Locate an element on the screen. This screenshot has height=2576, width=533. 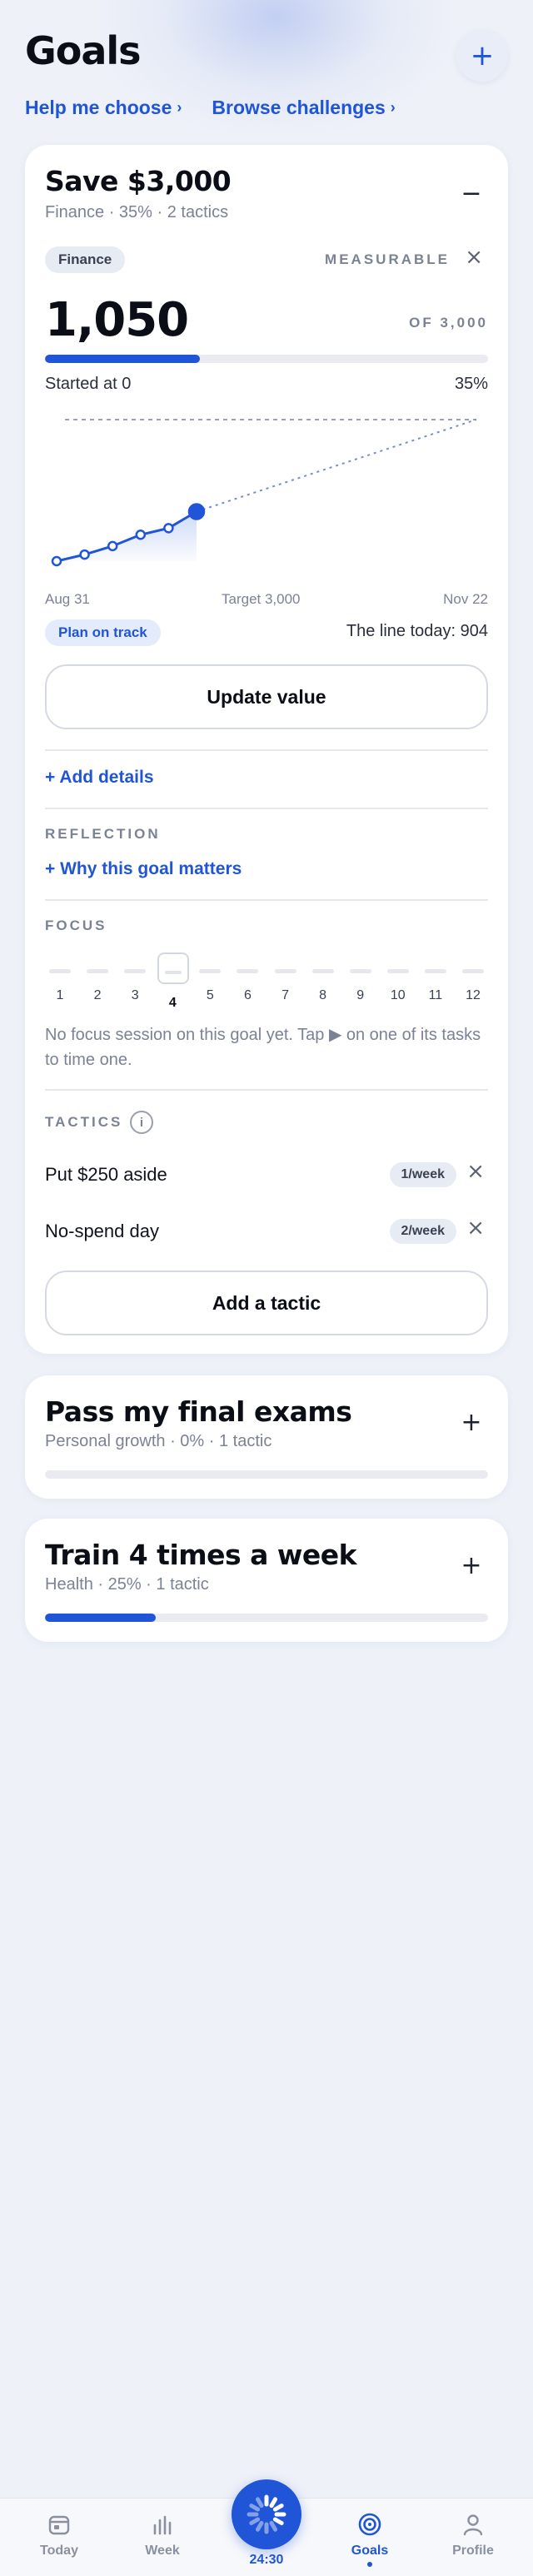
timer-label: 24:30 is located at coordinates (267, 2560).